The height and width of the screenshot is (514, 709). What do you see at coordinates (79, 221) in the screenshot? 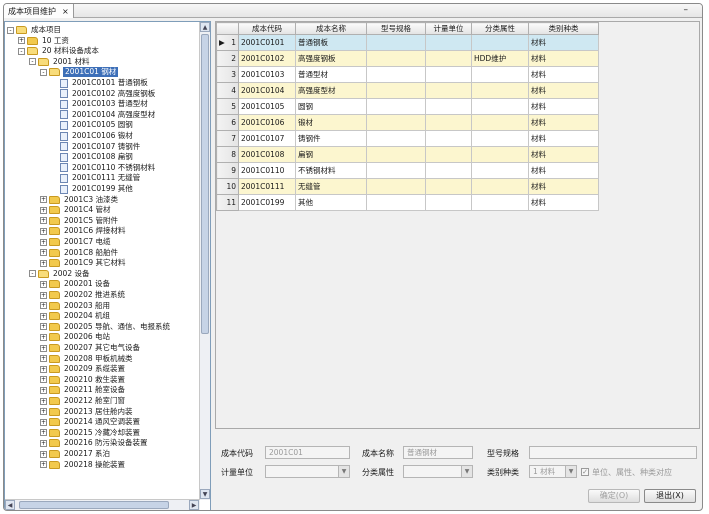
I see `tree-node: +2001C5 管附件` at bounding box center [79, 221].